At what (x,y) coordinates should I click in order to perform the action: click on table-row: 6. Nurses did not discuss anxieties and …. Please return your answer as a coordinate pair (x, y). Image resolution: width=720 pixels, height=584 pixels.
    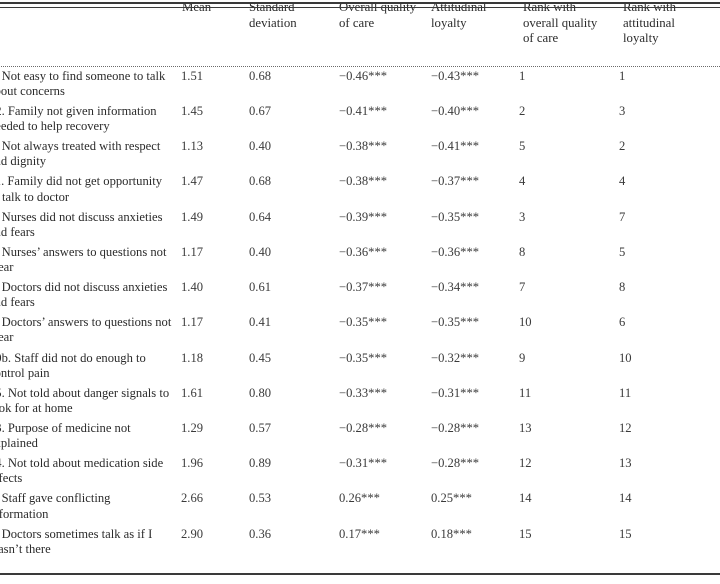
    Looking at the image, I should click on (360, 225).